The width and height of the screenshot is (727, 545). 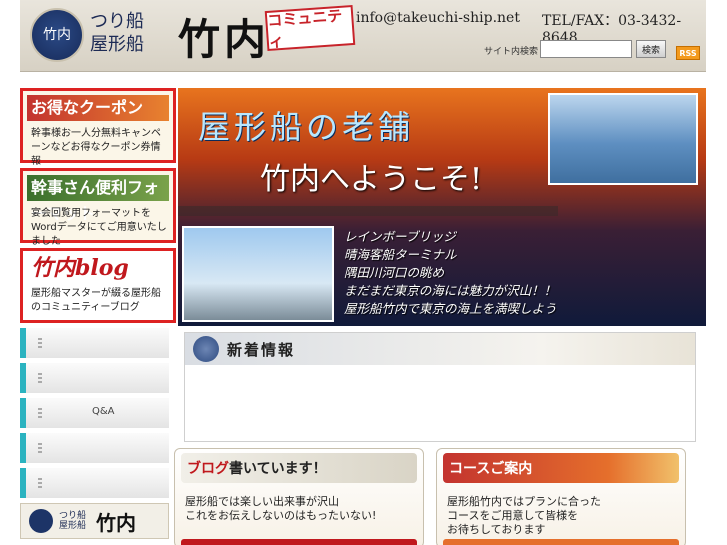 What do you see at coordinates (511, 52) in the screenshot?
I see `site-search-label: サイト内検索` at bounding box center [511, 52].